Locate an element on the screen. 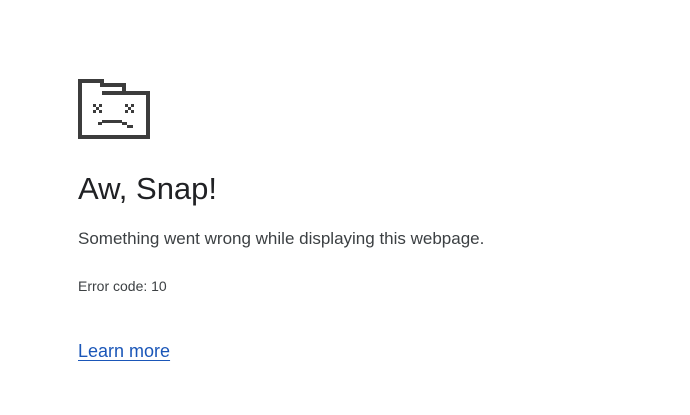 This screenshot has width=690, height=415. sad-tab-icon is located at coordinates (114, 109).